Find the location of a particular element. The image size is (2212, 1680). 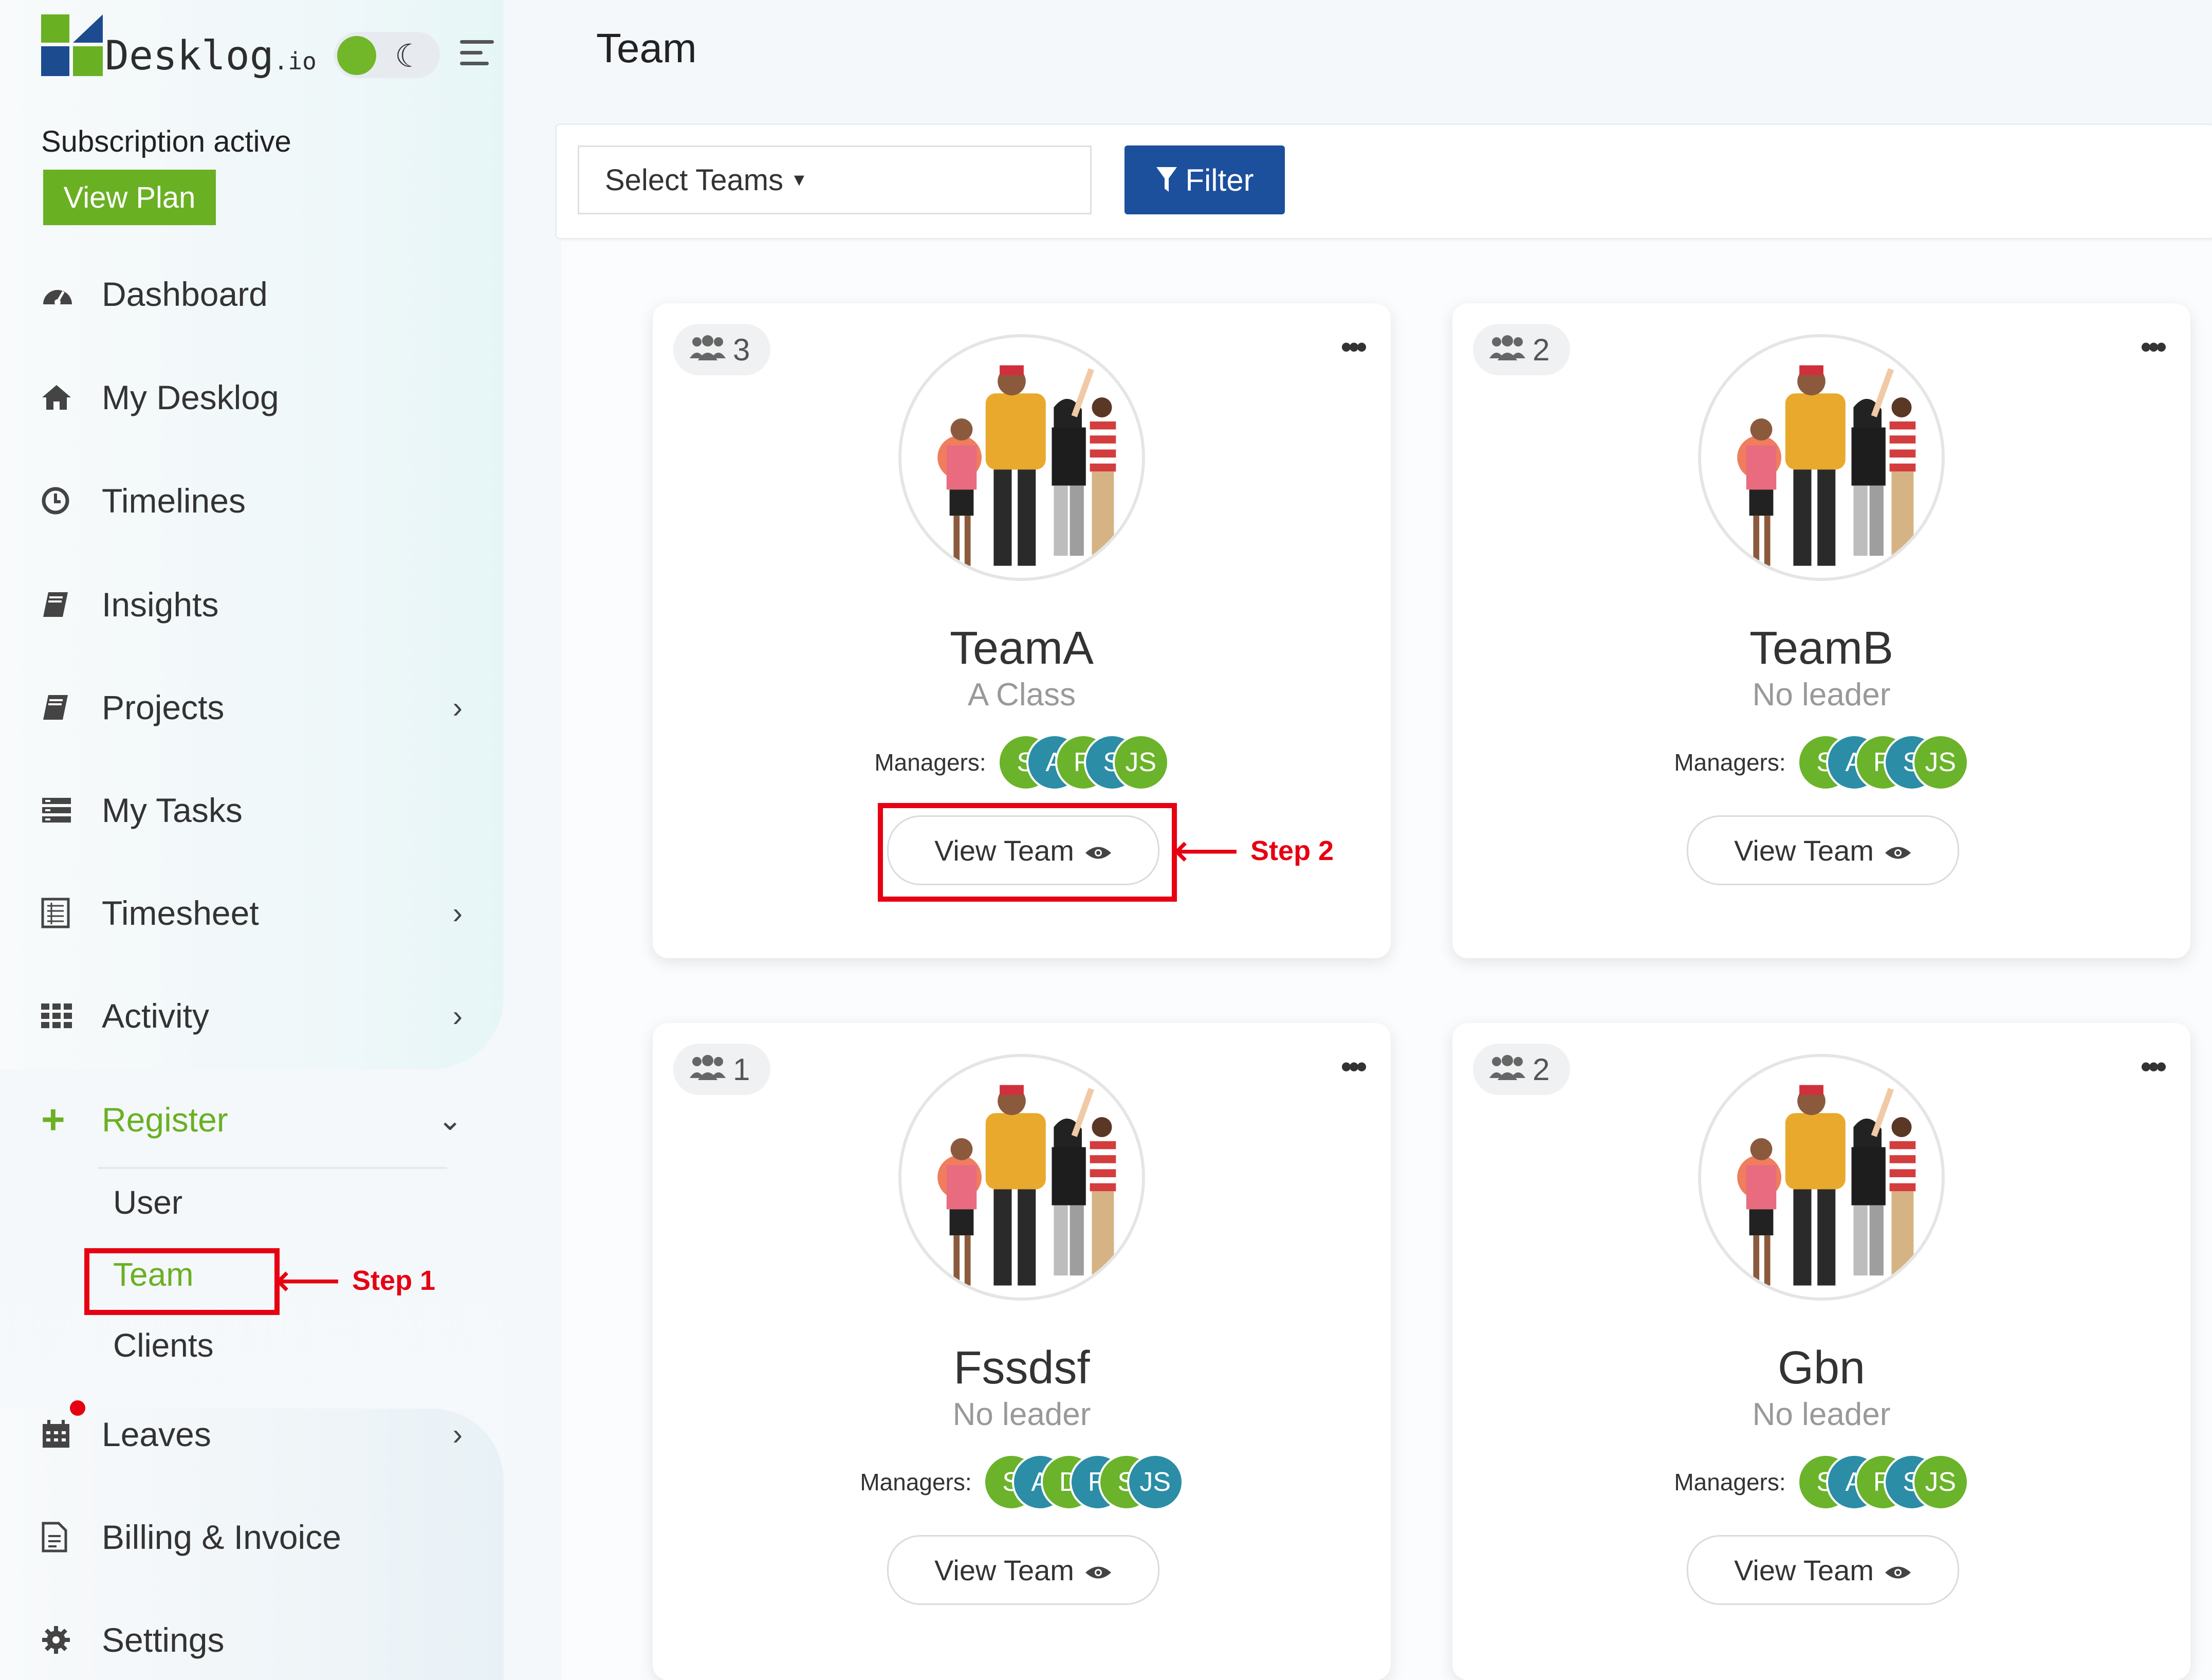

toggle-knob is located at coordinates (356, 56).